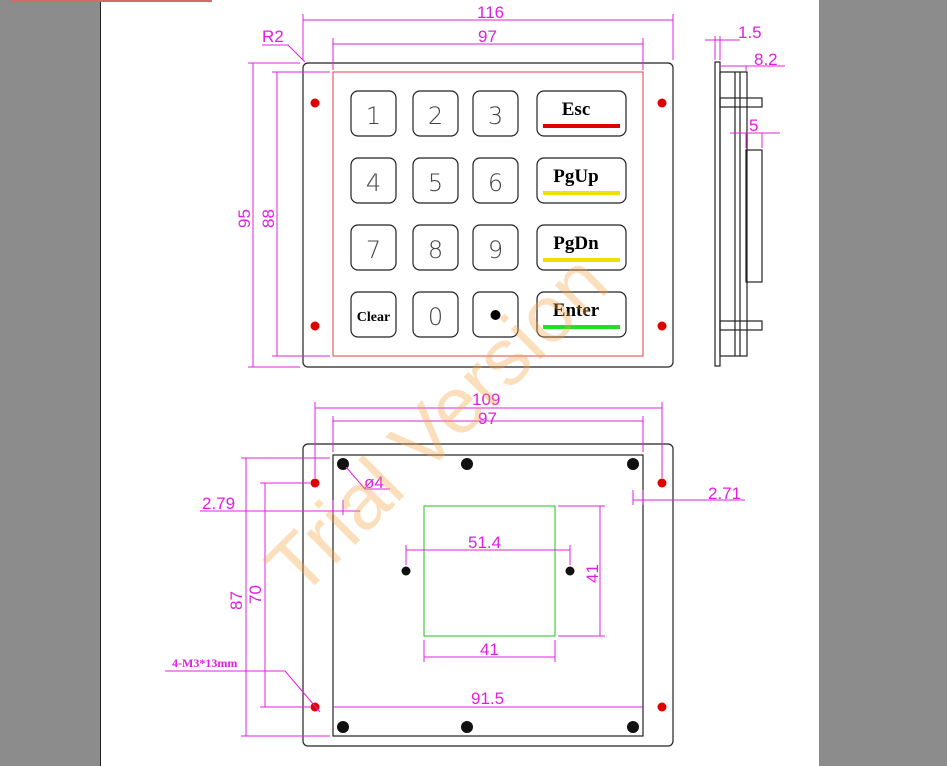 The image size is (947, 766). Describe the element at coordinates (576, 109) in the screenshot. I see `key-label: Esc` at that location.